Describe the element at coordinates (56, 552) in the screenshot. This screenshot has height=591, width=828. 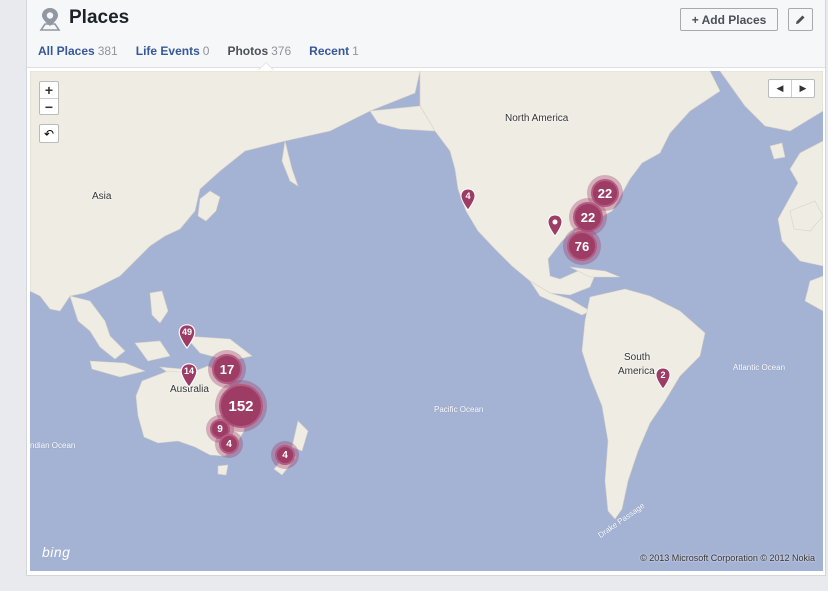
I see `bing-logo: bing` at that location.